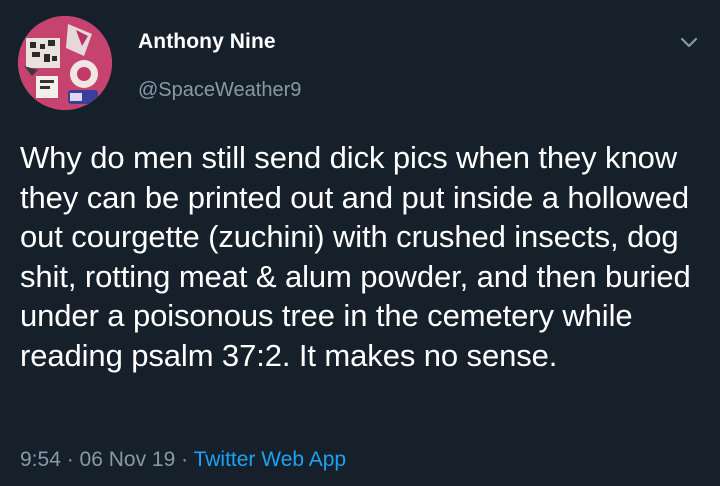  Describe the element at coordinates (207, 42) in the screenshot. I see `author-name: Anthony Nine` at that location.